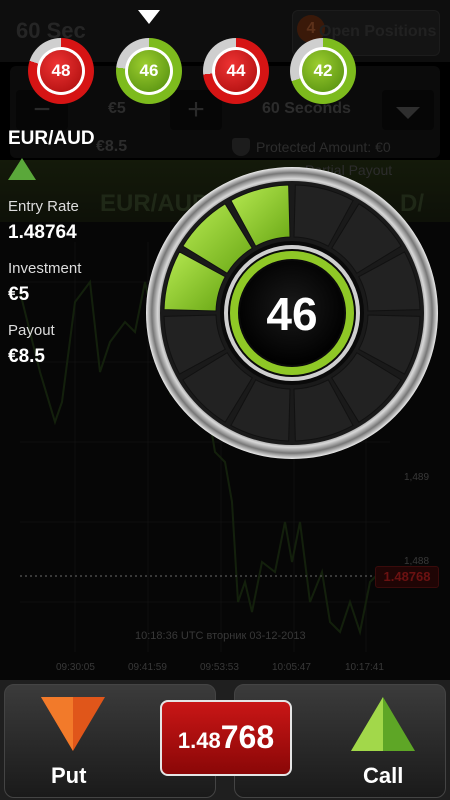  What do you see at coordinates (26, 356) in the screenshot?
I see `payout-value: €8.5` at bounding box center [26, 356].